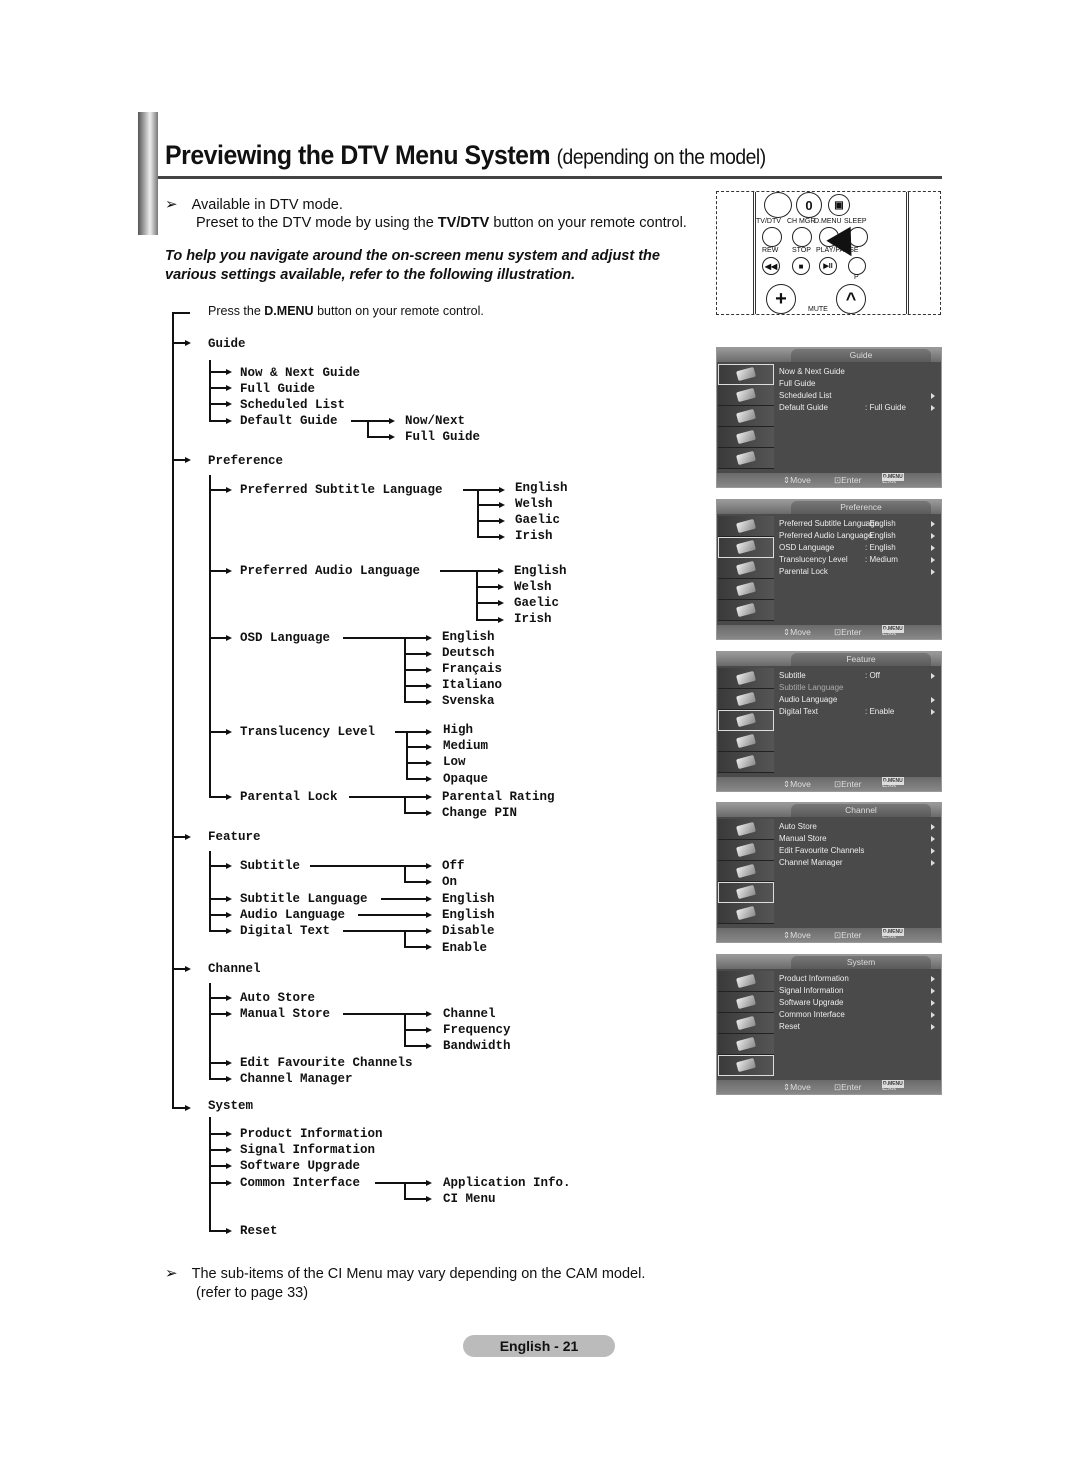 This screenshot has height=1474, width=1080. Describe the element at coordinates (289, 797) in the screenshot. I see `tree-parental-lock: Parental Lock` at that location.